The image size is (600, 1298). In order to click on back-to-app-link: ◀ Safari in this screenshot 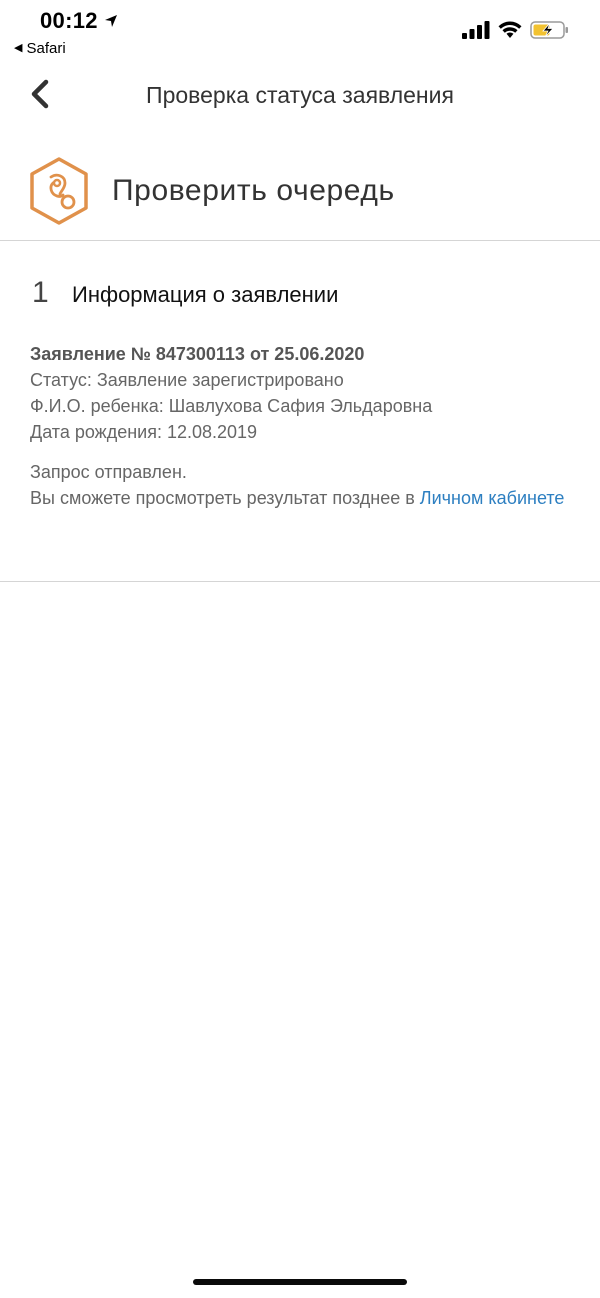, I will do `click(40, 48)`.